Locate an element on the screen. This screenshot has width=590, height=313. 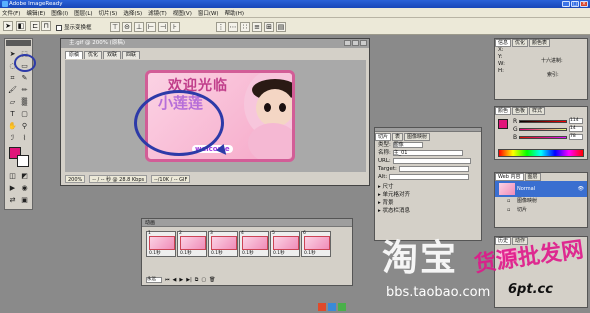
align-top-icon: ⊤ is located at coordinates (115, 27).